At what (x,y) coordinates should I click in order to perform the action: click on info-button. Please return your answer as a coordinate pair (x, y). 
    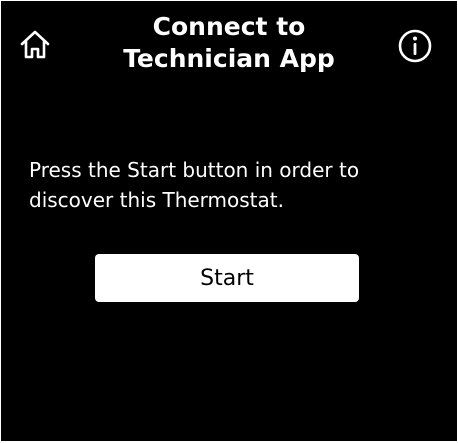
    Looking at the image, I should click on (415, 46).